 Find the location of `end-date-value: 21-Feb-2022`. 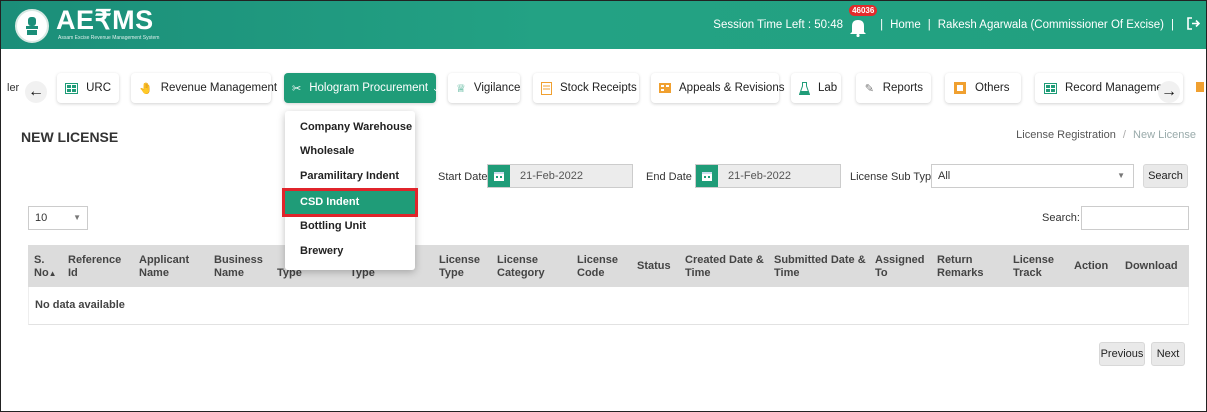

end-date-value: 21-Feb-2022 is located at coordinates (759, 176).